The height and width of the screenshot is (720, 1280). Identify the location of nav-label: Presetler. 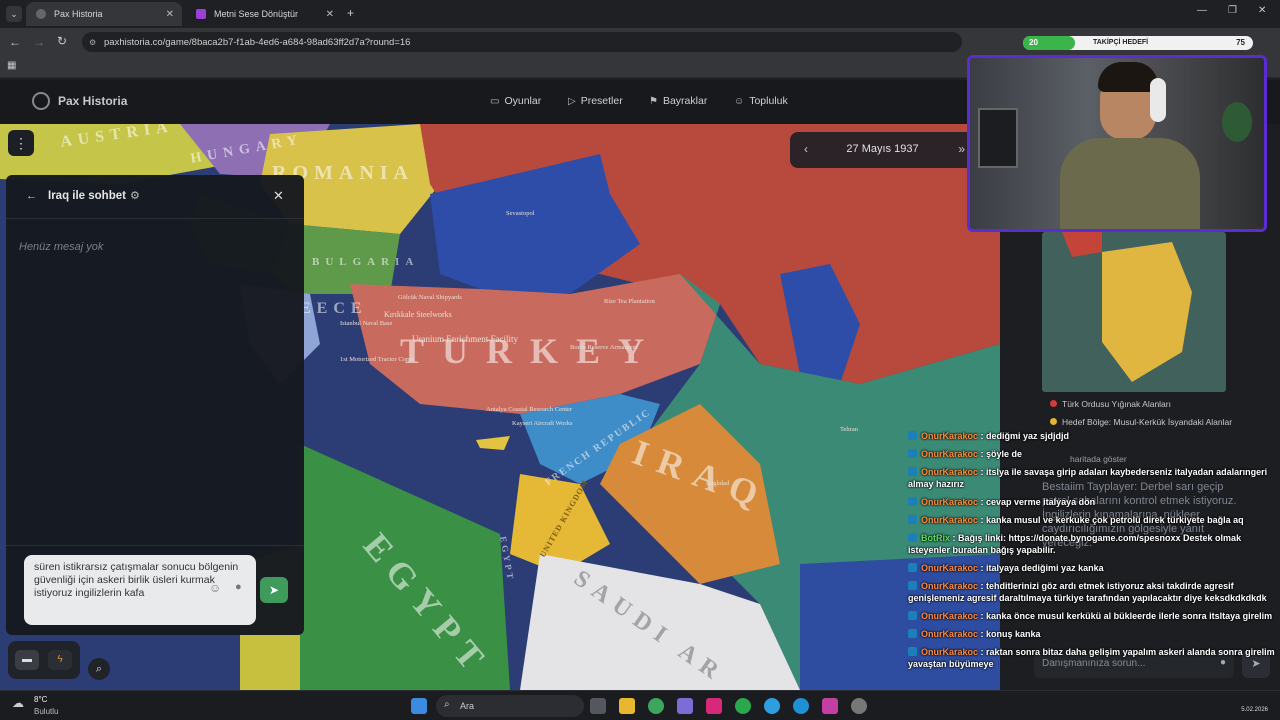
(601, 101).